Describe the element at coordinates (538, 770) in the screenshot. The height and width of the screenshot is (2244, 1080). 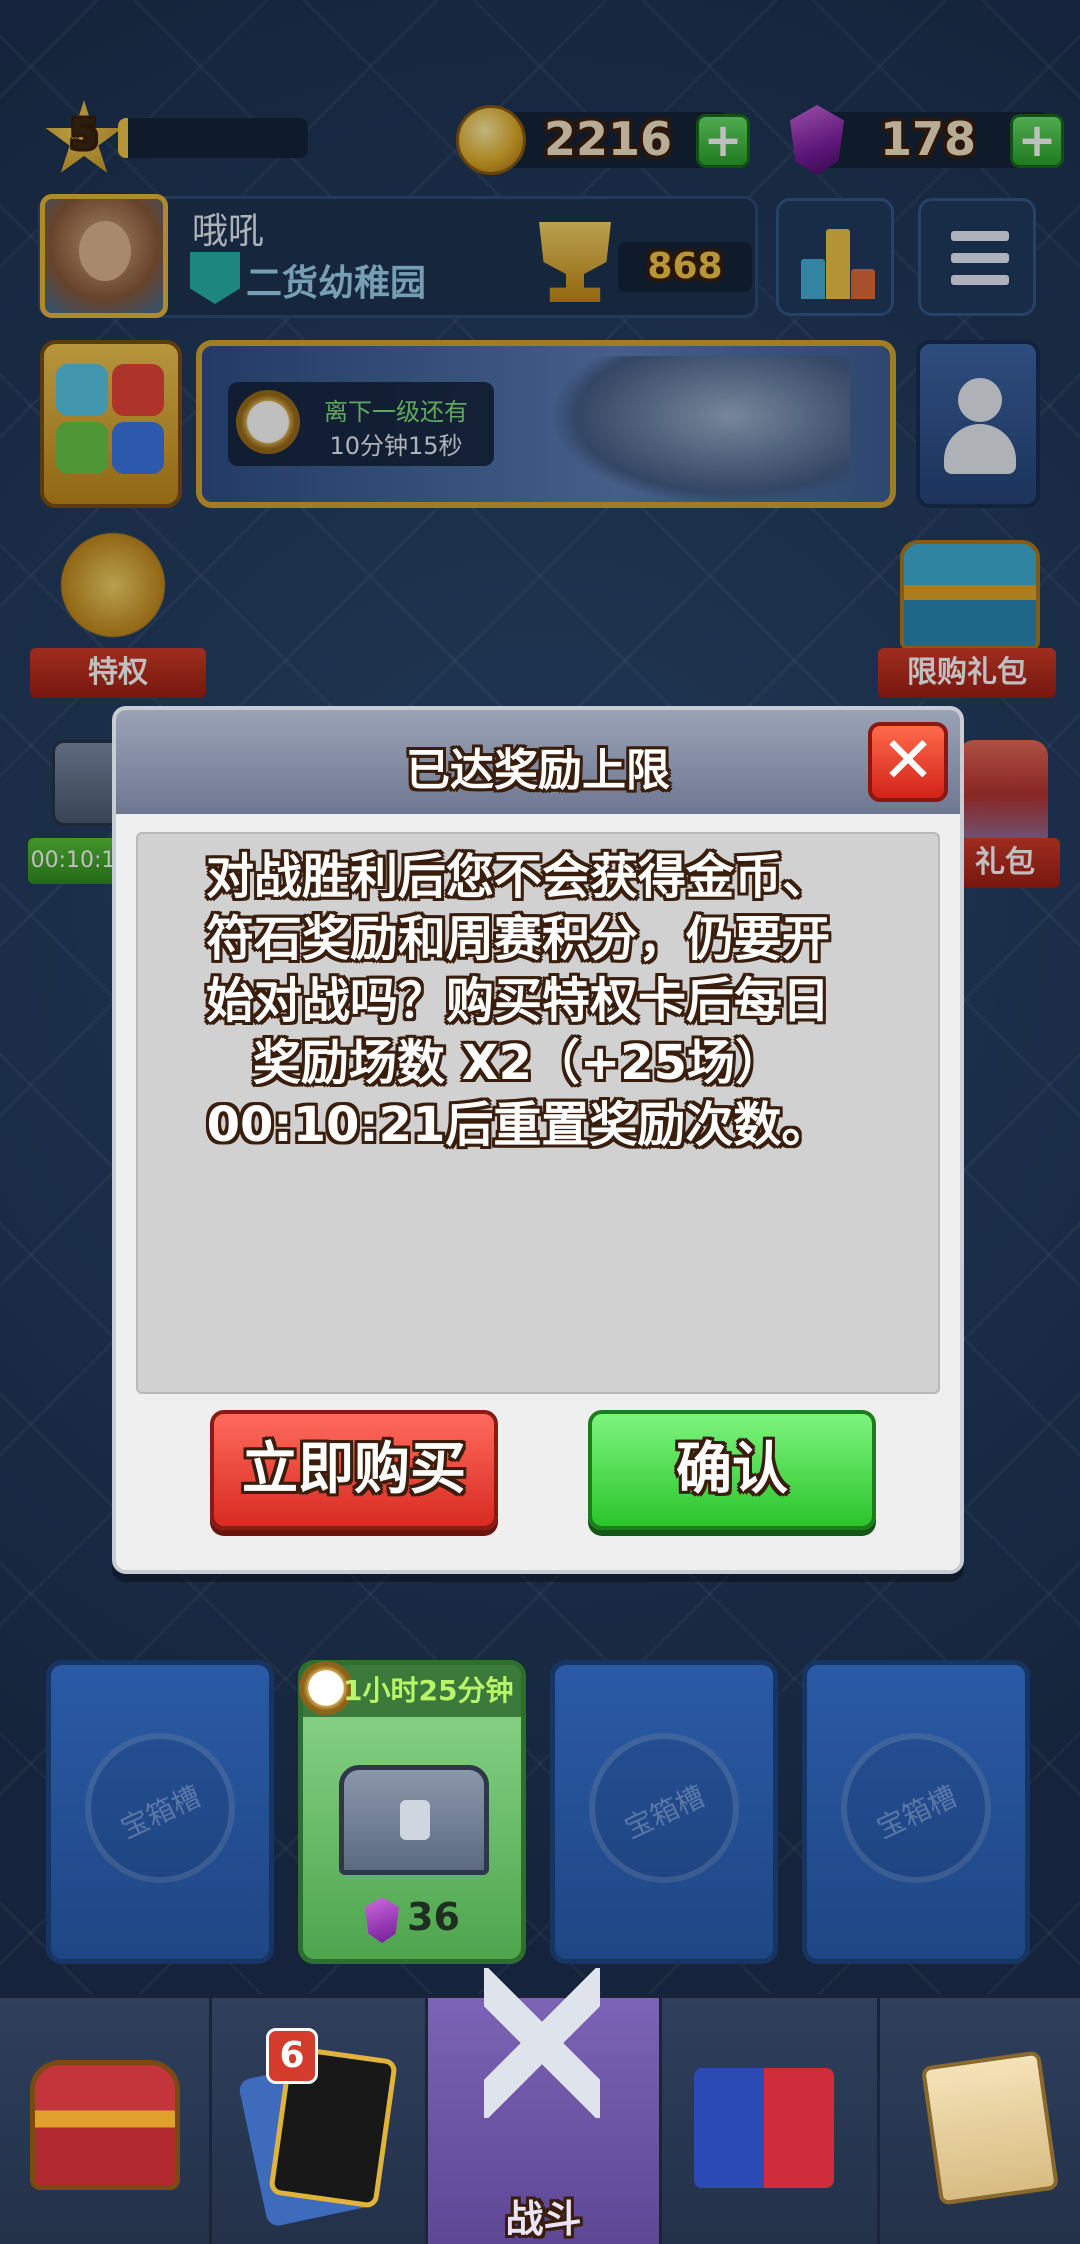
I see `dialog-title: 已达奖励上限` at that location.